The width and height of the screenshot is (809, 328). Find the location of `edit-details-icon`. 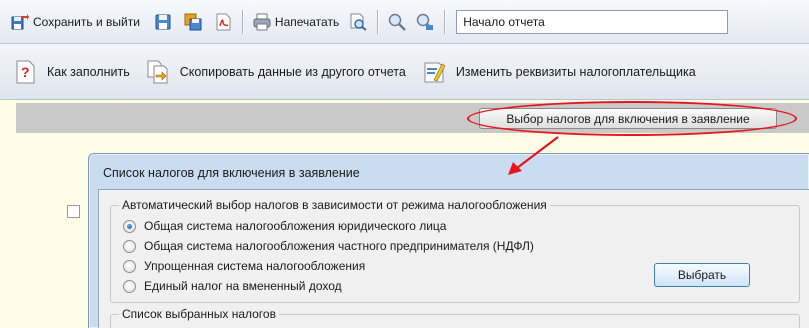

edit-details-icon is located at coordinates (434, 72).